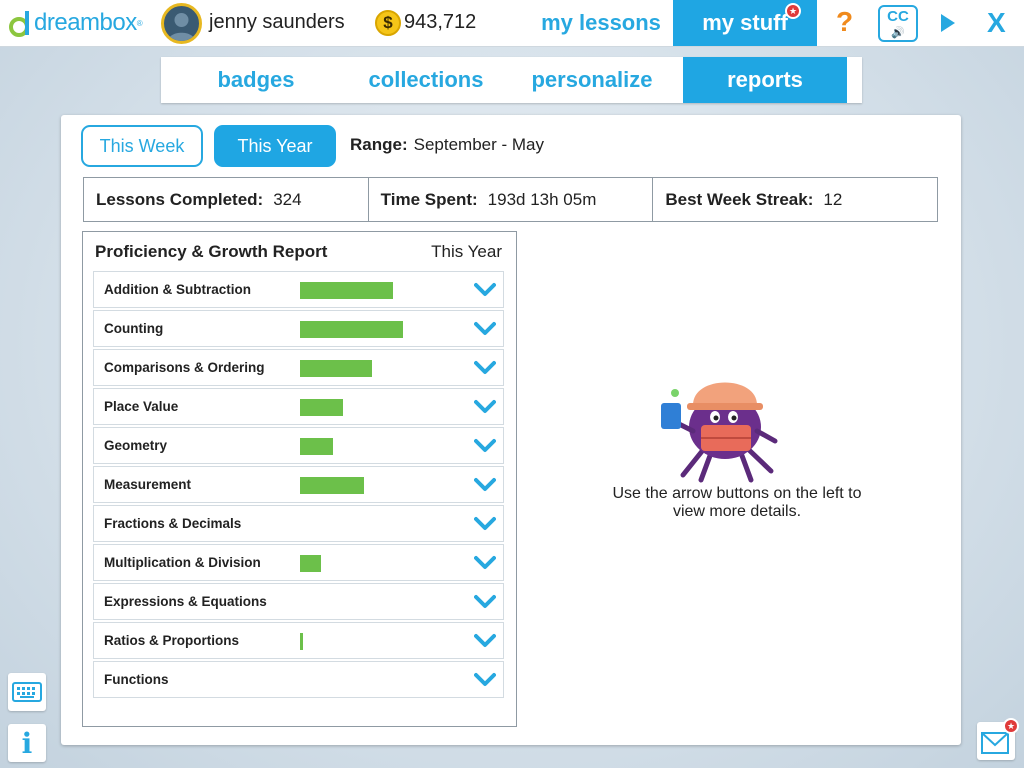 The width and height of the screenshot is (1024, 768). I want to click on username: jenny saunders, so click(277, 22).